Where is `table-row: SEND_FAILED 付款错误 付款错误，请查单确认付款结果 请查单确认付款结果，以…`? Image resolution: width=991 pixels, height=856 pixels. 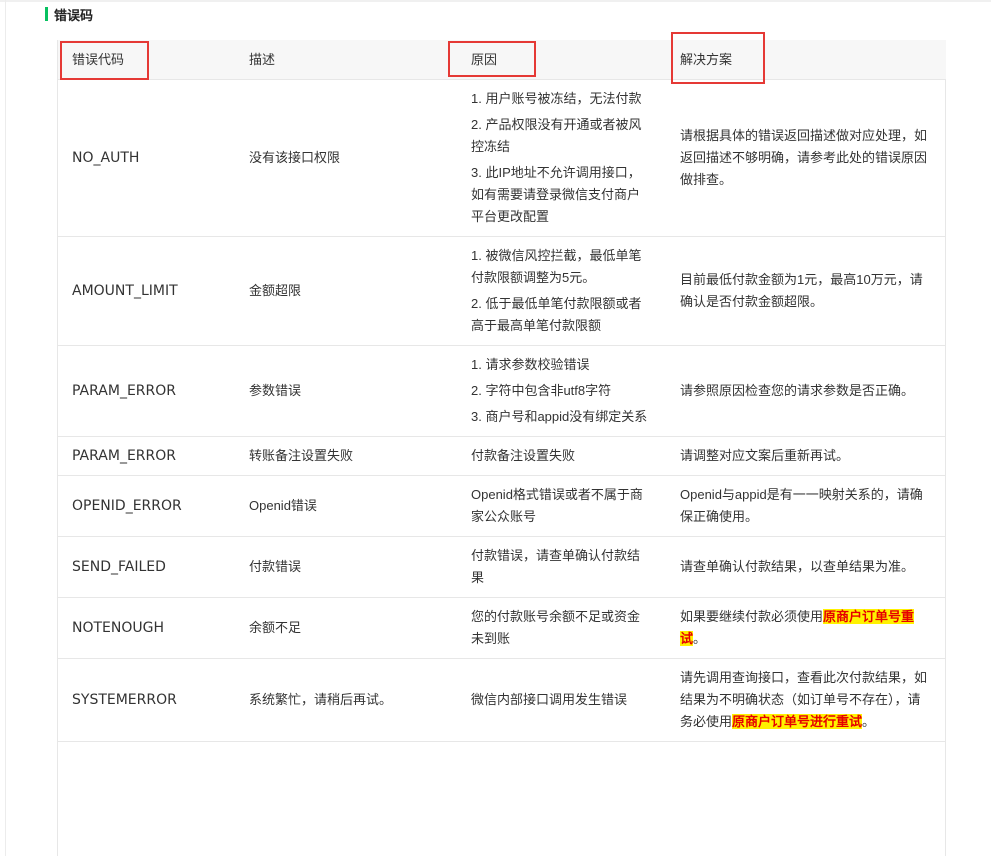
table-row: SEND_FAILED 付款错误 付款错误，请查单确认付款结果 请查单确认付款结果，以… is located at coordinates (502, 567).